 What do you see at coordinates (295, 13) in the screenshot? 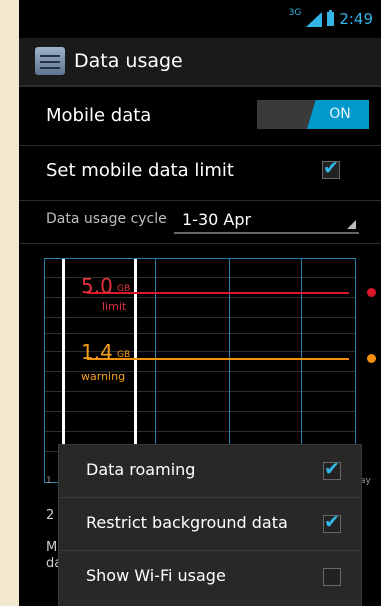
I see `network-type-label: 3G` at bounding box center [295, 13].